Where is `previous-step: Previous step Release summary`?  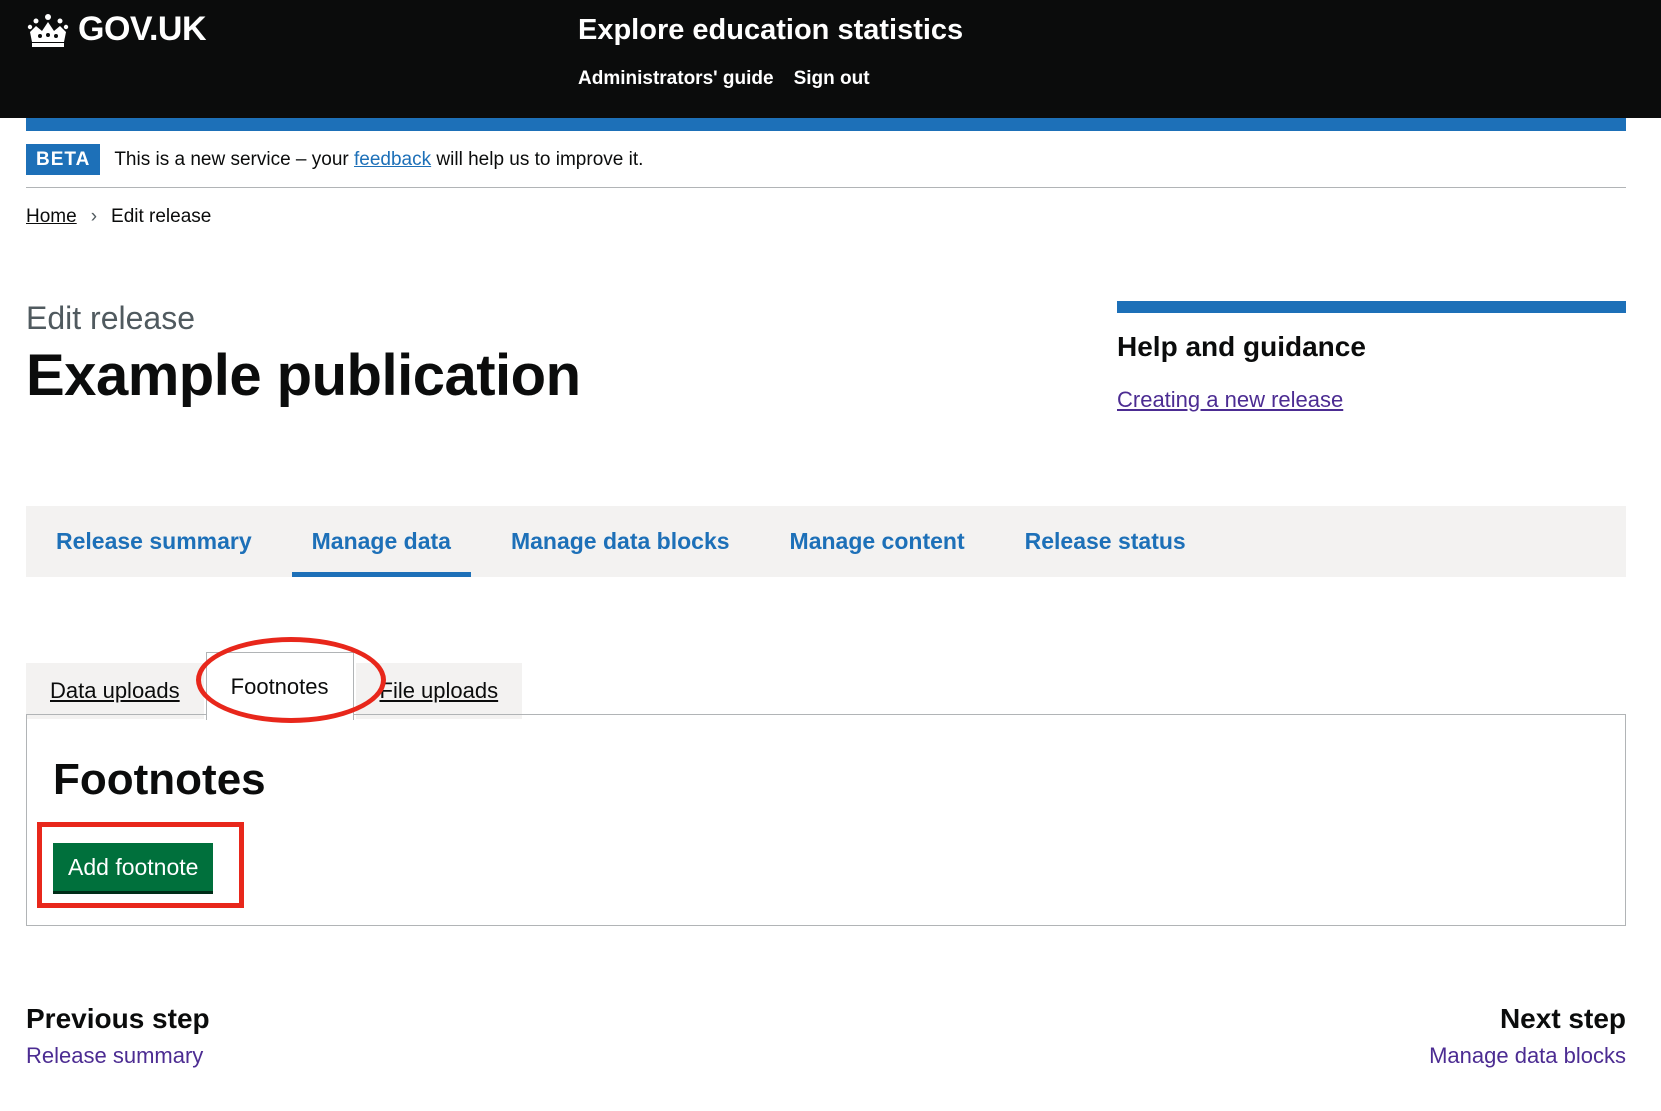 previous-step: Previous step Release summary is located at coordinates (118, 1036).